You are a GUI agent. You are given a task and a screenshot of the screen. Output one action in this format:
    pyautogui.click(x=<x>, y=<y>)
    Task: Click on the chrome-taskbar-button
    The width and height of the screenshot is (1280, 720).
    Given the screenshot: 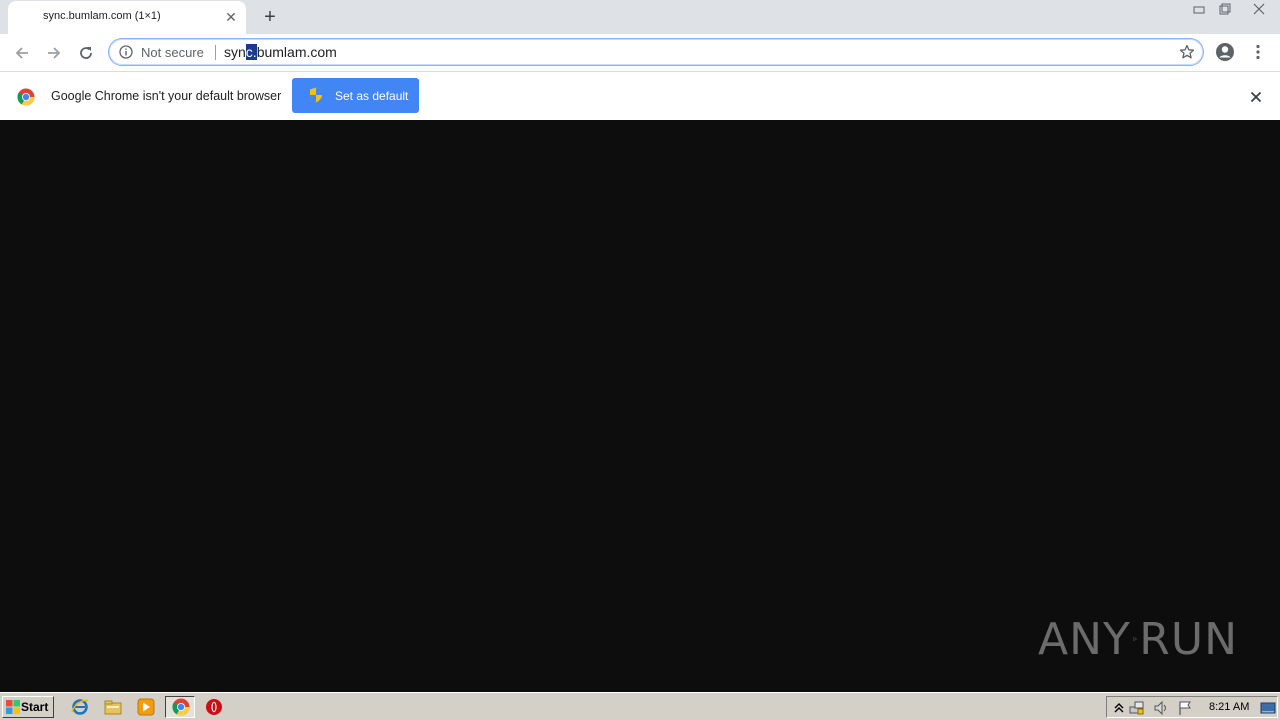 What is the action you would take?
    pyautogui.click(x=180, y=707)
    